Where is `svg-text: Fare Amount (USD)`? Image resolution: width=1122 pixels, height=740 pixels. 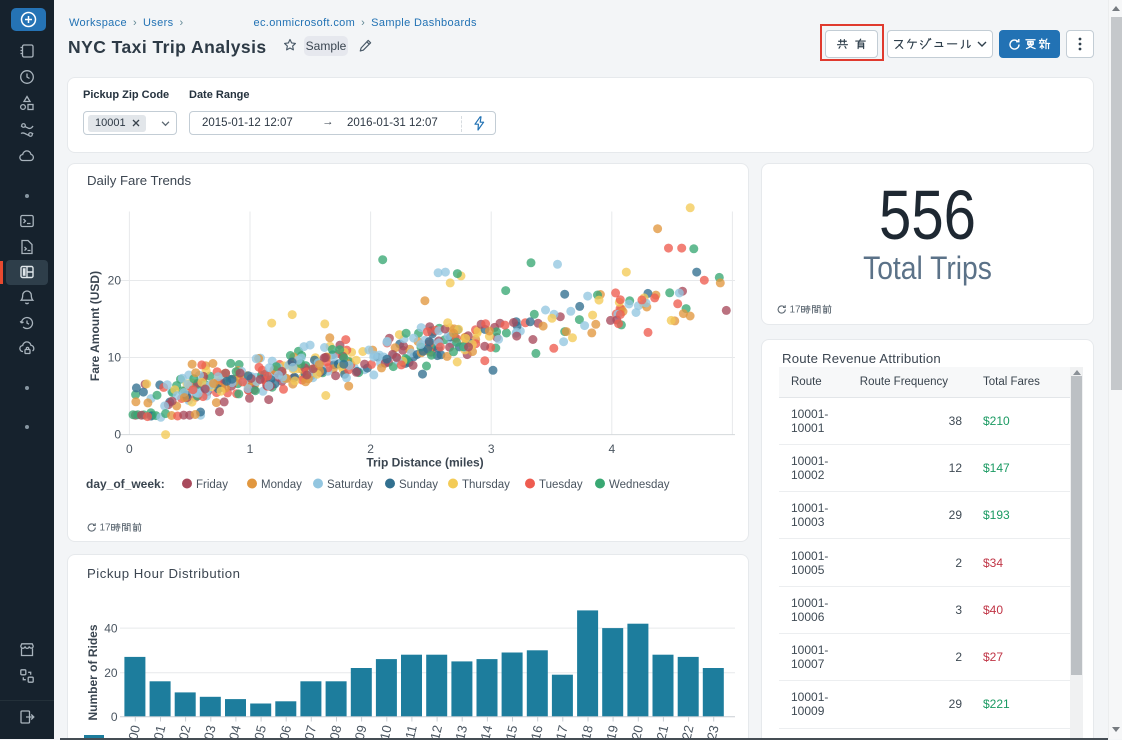
svg-text: Fare Amount (USD) is located at coordinates (95, 326).